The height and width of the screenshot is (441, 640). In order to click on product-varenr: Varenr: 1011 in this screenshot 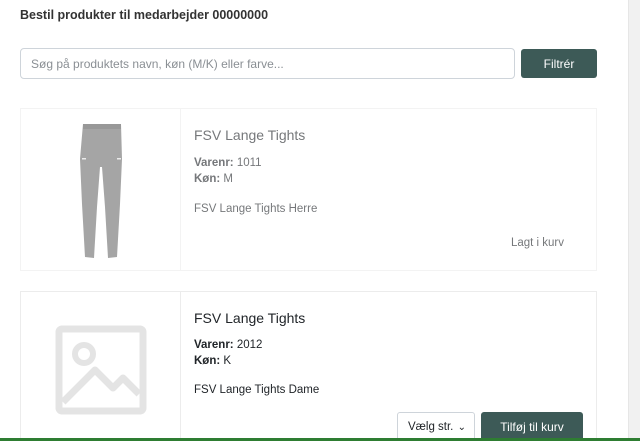, I will do `click(228, 163)`.